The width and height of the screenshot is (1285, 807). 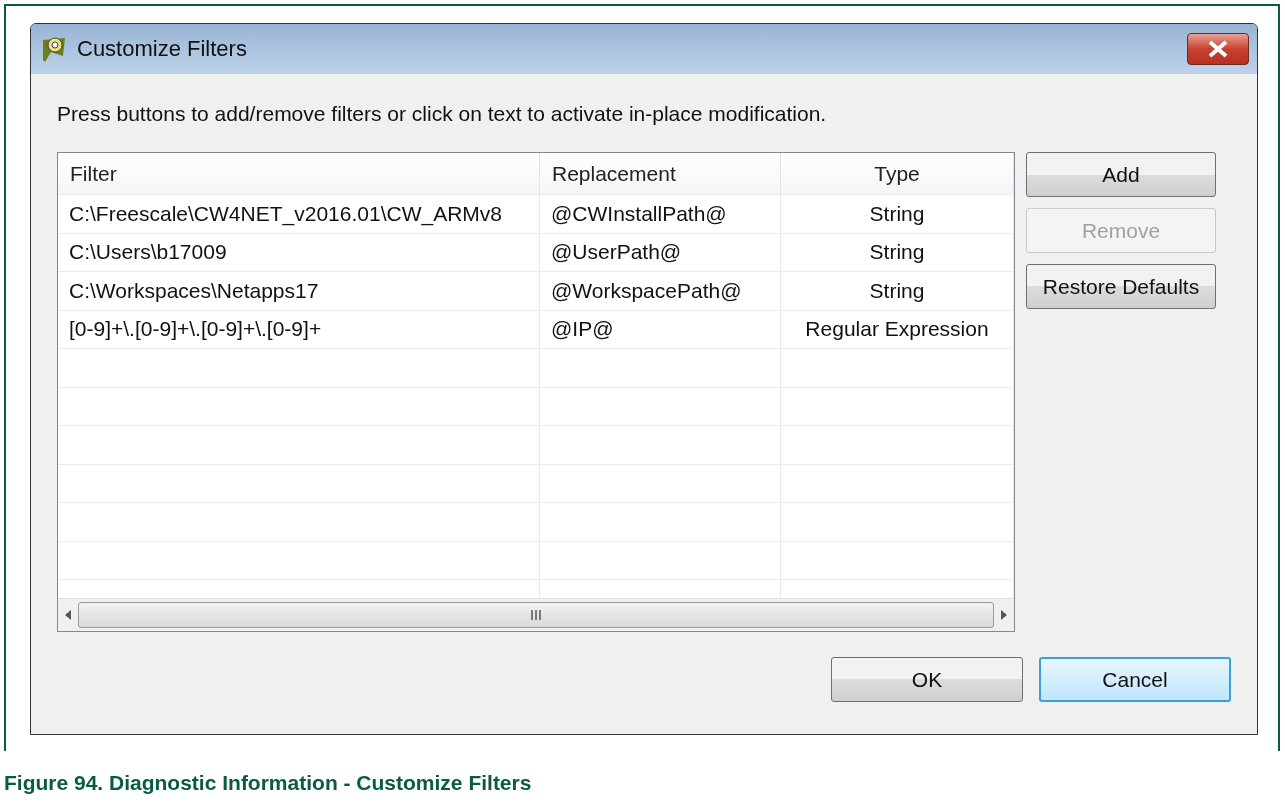 What do you see at coordinates (68, 615) in the screenshot?
I see `scroll-left-arrow-icon` at bounding box center [68, 615].